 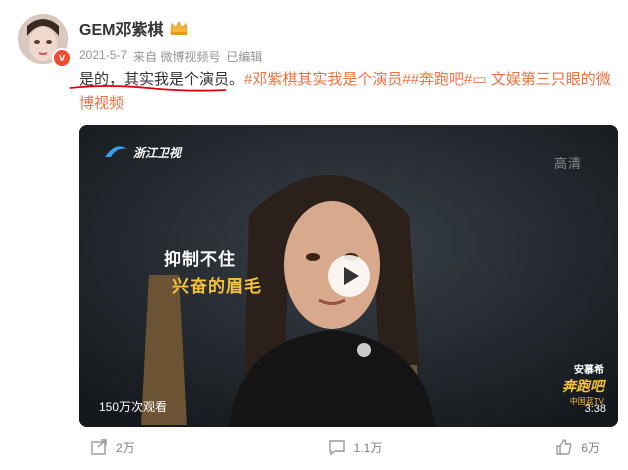 What do you see at coordinates (103, 56) in the screenshot?
I see `post-date: 2021-5-7` at bounding box center [103, 56].